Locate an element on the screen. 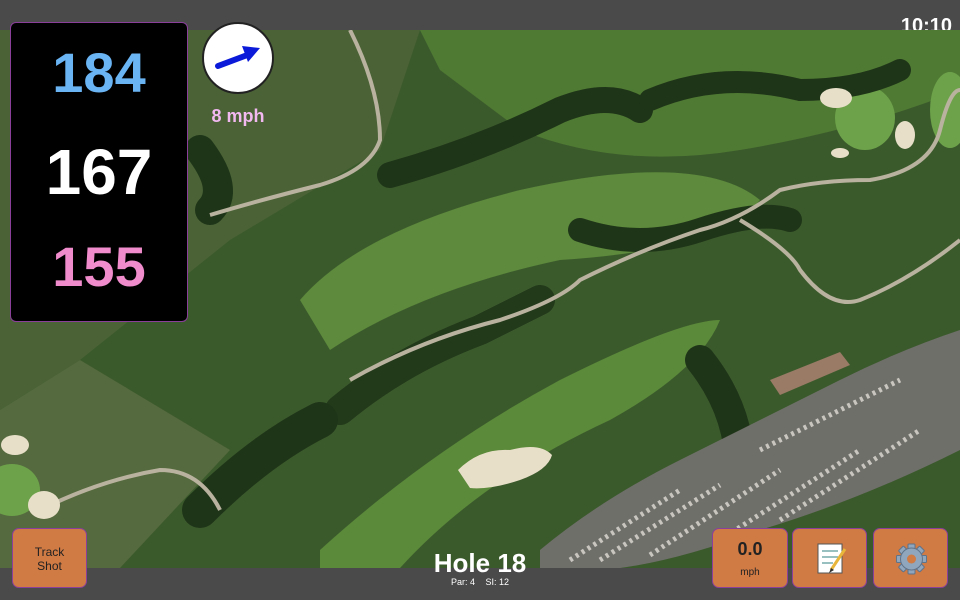  notes-button is located at coordinates (829, 558).